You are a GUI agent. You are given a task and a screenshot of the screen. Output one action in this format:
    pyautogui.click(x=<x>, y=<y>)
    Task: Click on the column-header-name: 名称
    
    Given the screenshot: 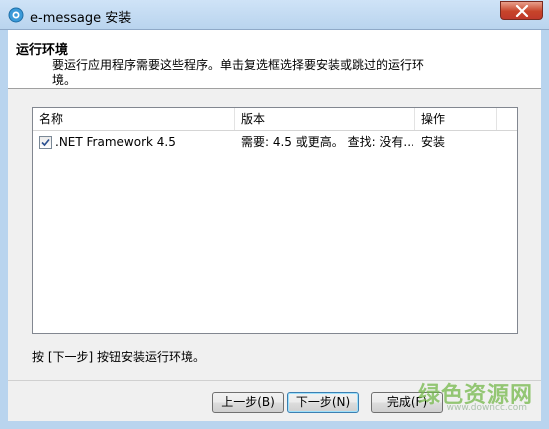 What is the action you would take?
    pyautogui.click(x=134, y=119)
    